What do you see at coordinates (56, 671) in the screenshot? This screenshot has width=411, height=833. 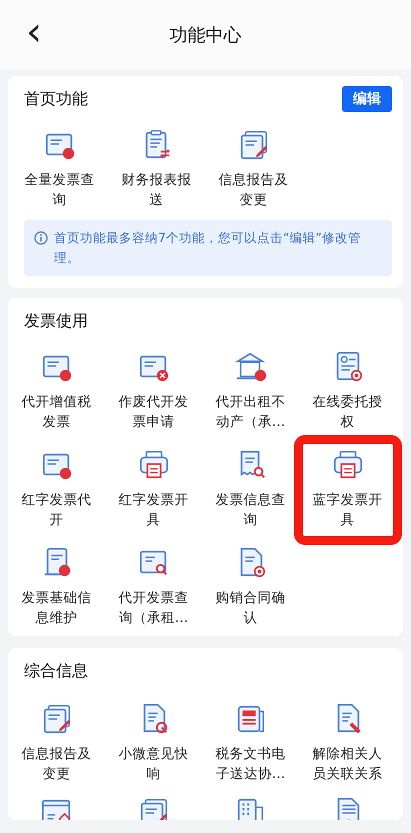 I see `section-title: 综合信息` at bounding box center [56, 671].